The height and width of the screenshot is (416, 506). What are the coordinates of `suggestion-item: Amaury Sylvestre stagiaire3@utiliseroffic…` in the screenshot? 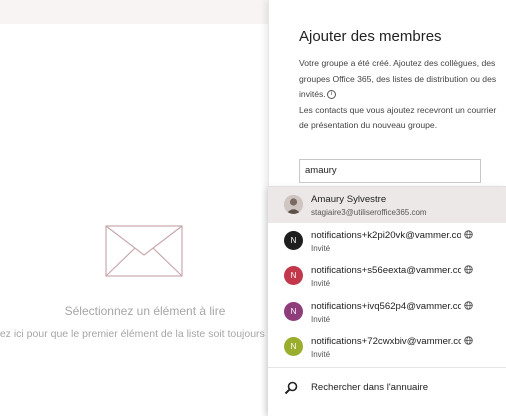 It's located at (387, 205).